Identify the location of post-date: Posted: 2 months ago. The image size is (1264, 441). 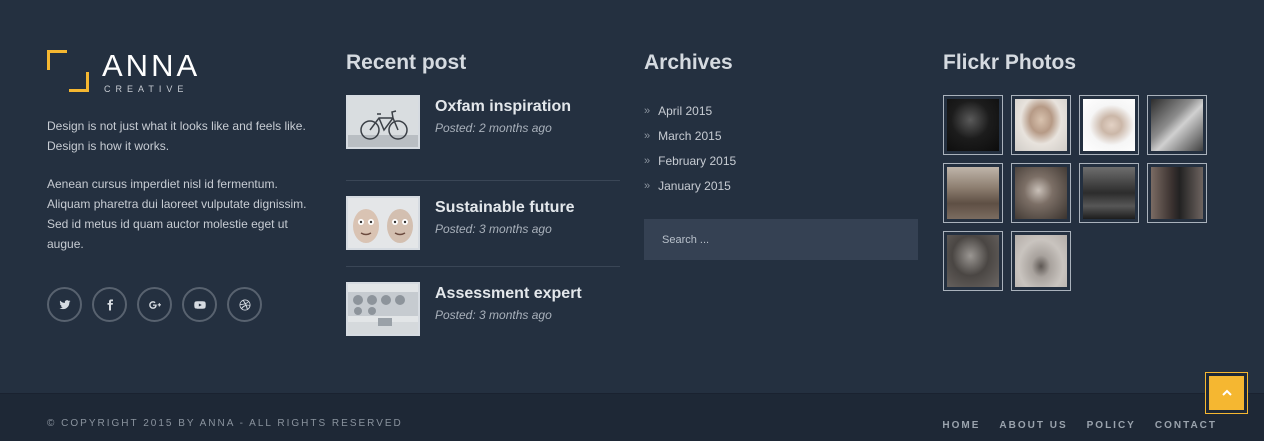
(493, 128).